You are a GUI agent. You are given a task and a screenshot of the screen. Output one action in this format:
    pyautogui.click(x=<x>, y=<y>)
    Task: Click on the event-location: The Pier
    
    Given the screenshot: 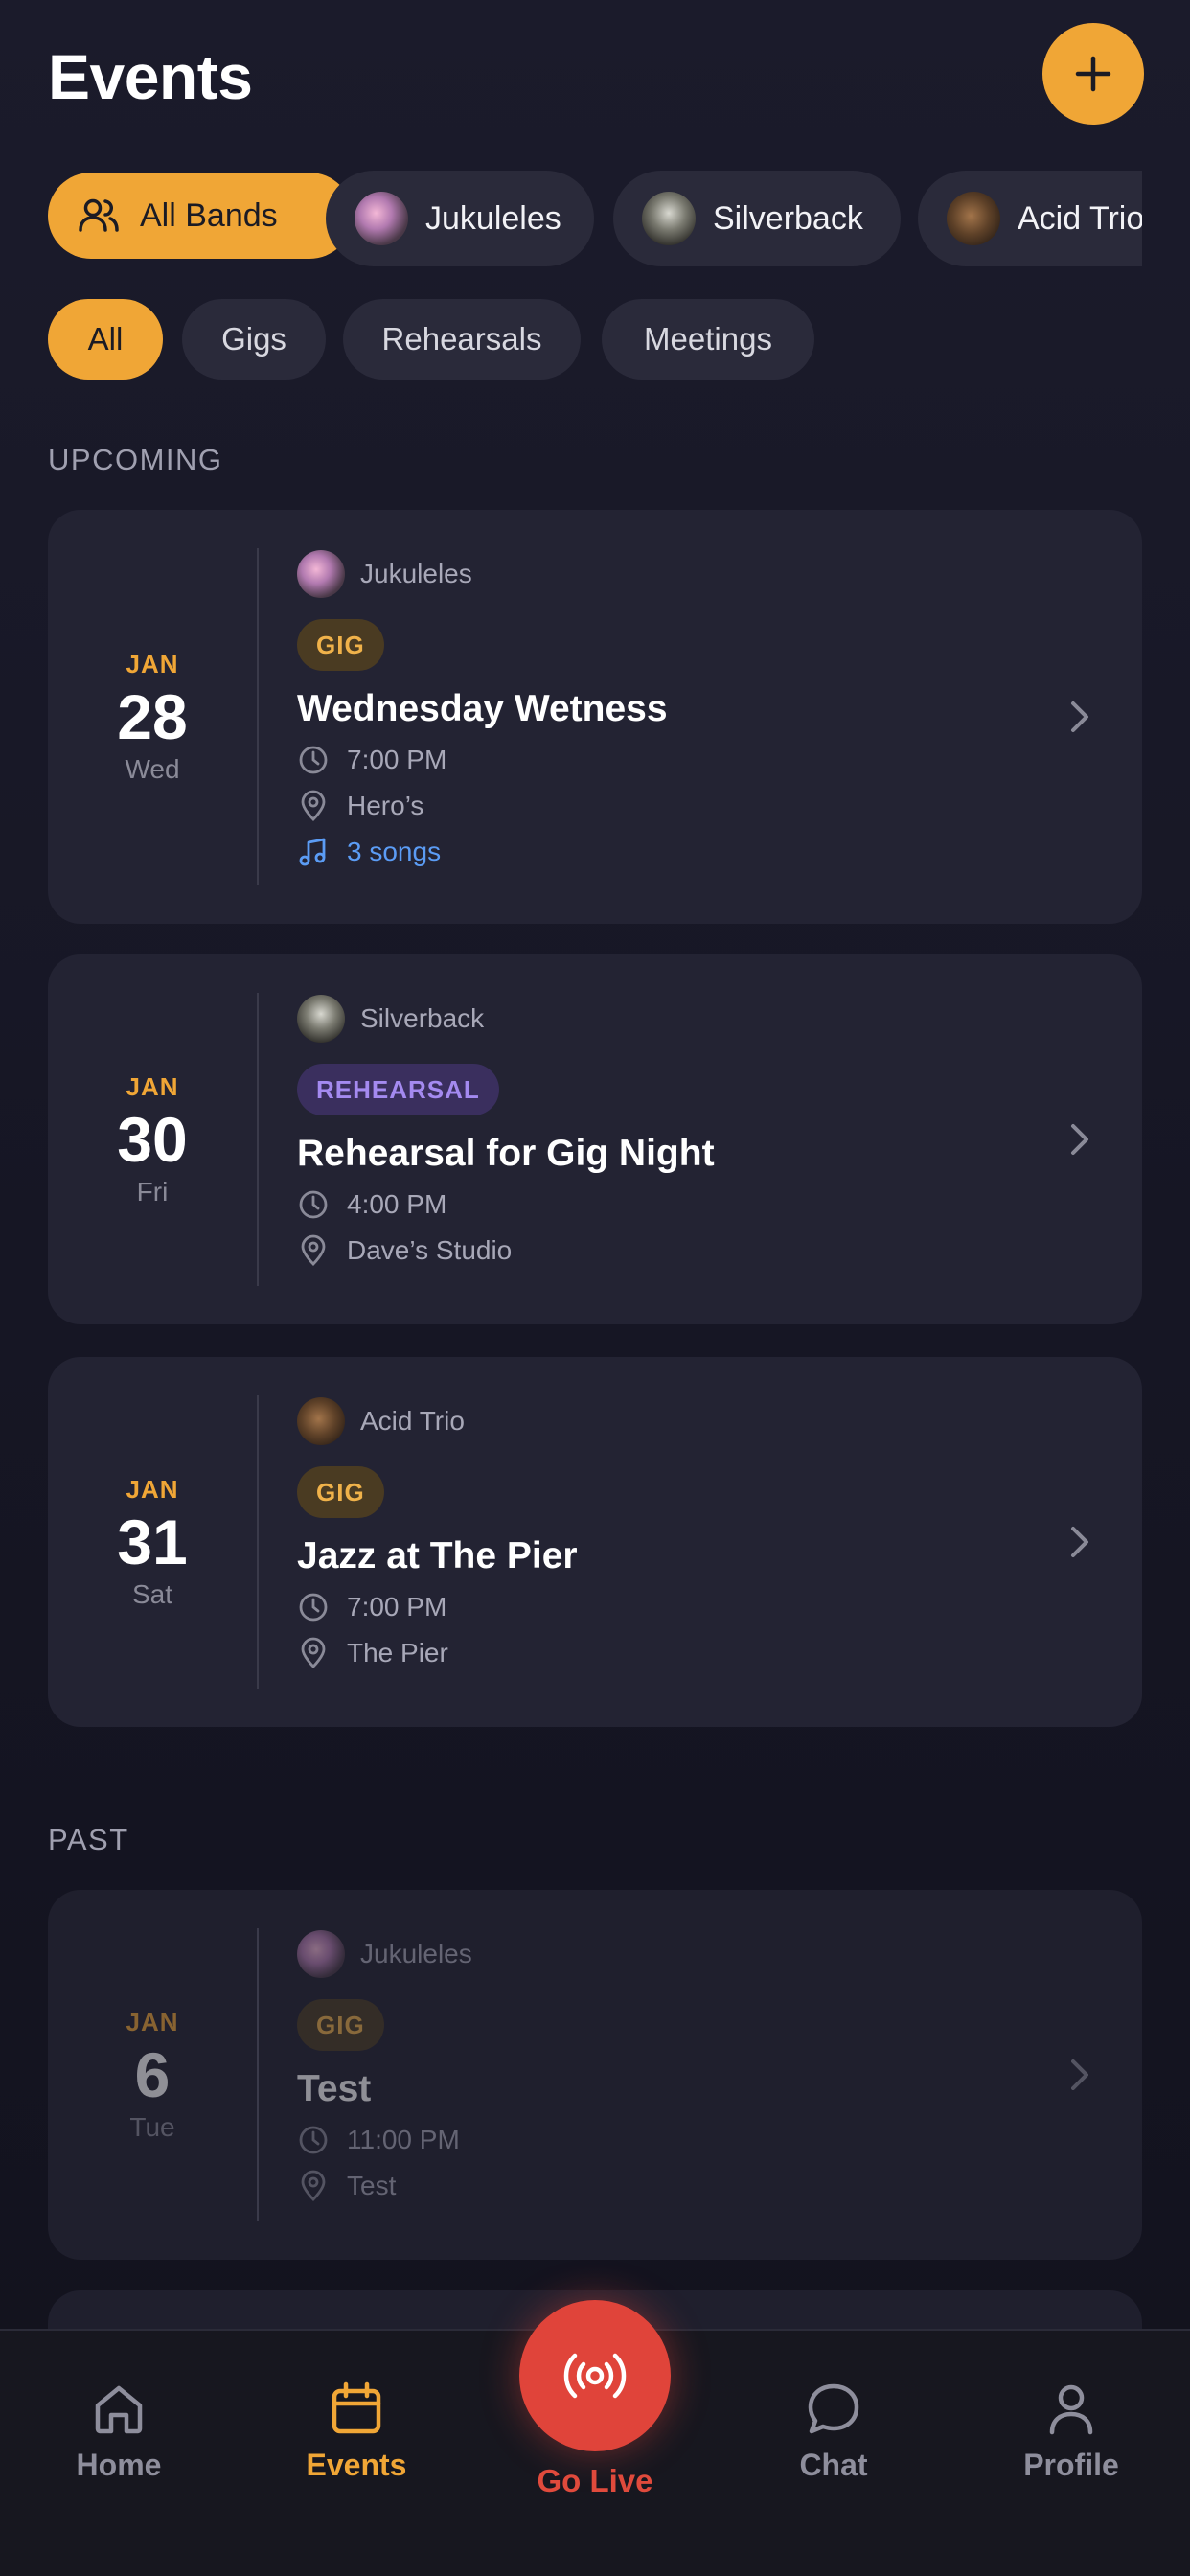 What is the action you would take?
    pyautogui.click(x=662, y=1653)
    